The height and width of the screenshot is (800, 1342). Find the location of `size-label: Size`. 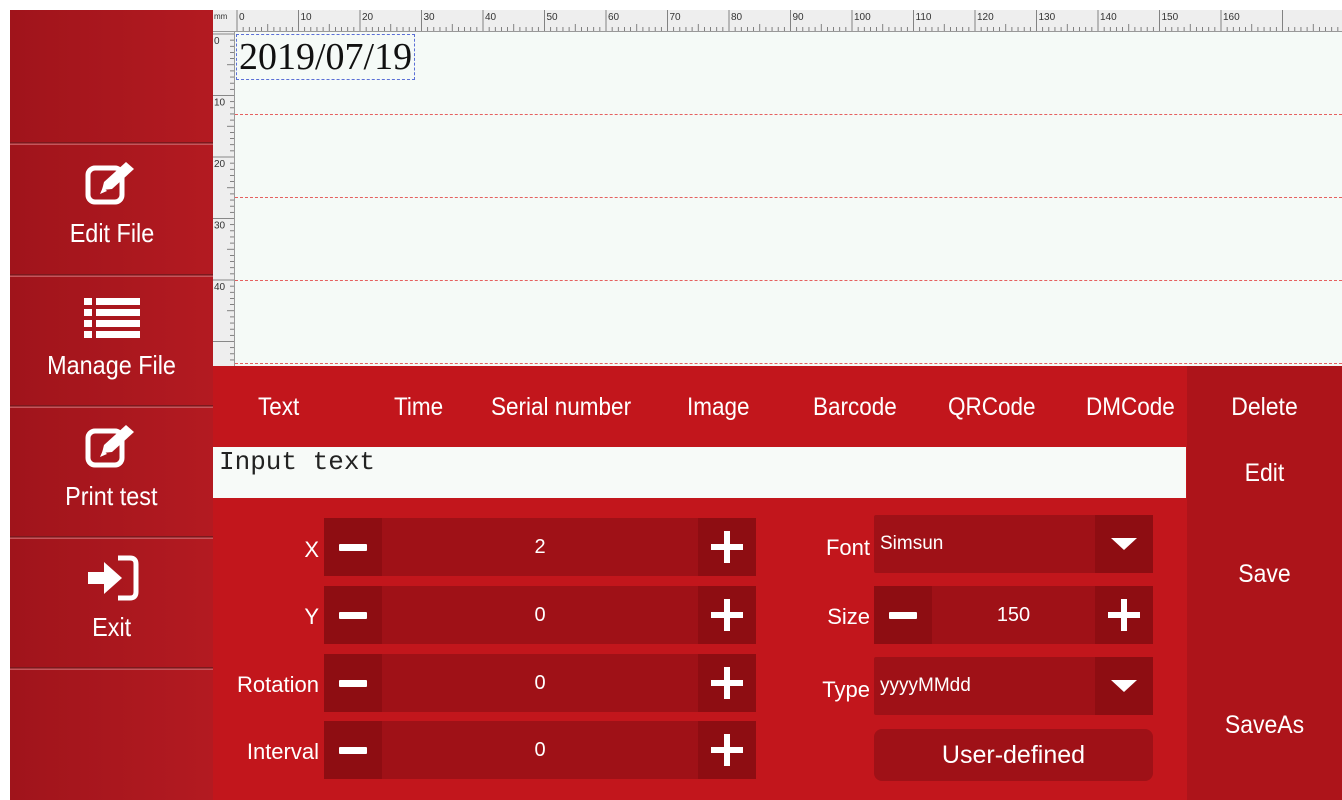

size-label: Size is located at coordinates (848, 616).